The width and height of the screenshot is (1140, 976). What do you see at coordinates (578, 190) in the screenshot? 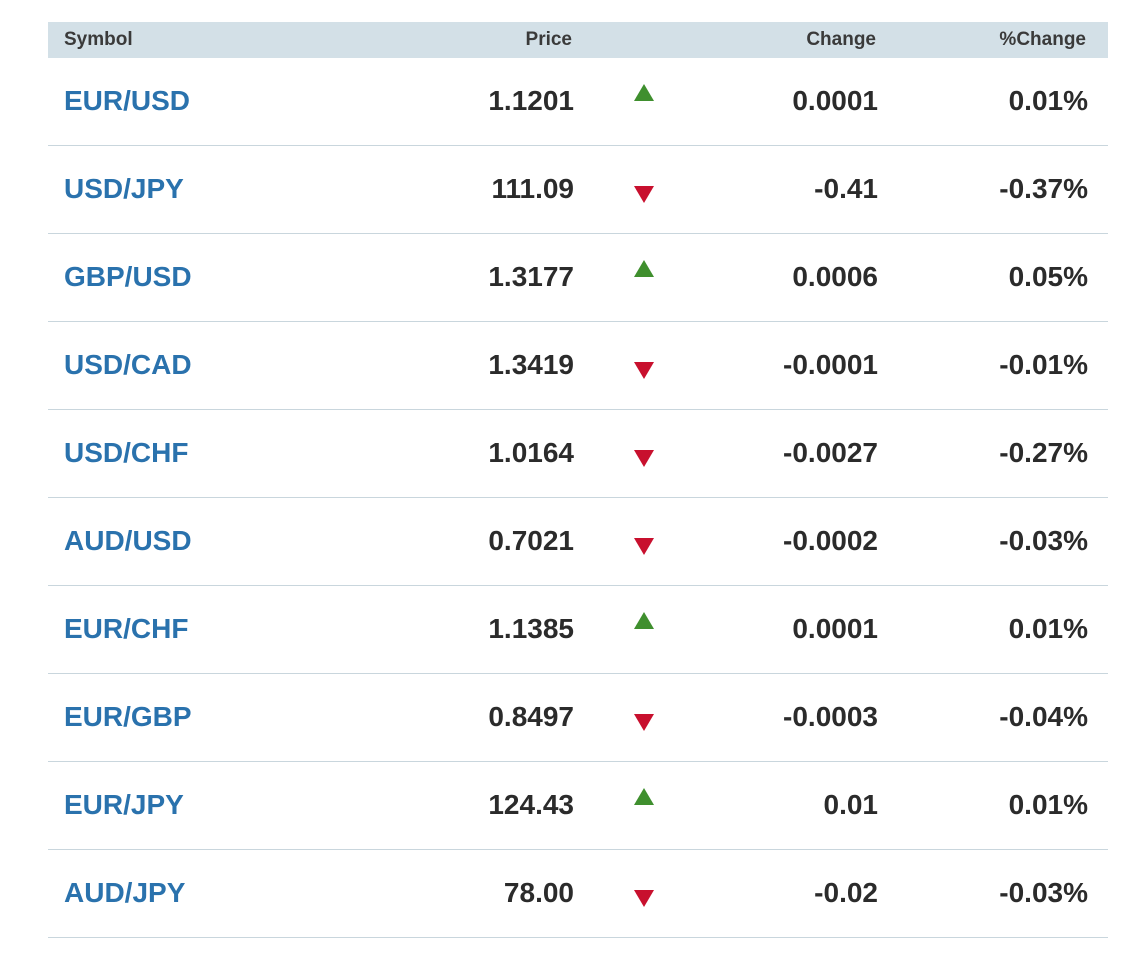
I see `table-row: USD/JPY 111.09 -0.41 -0.37%` at bounding box center [578, 190].